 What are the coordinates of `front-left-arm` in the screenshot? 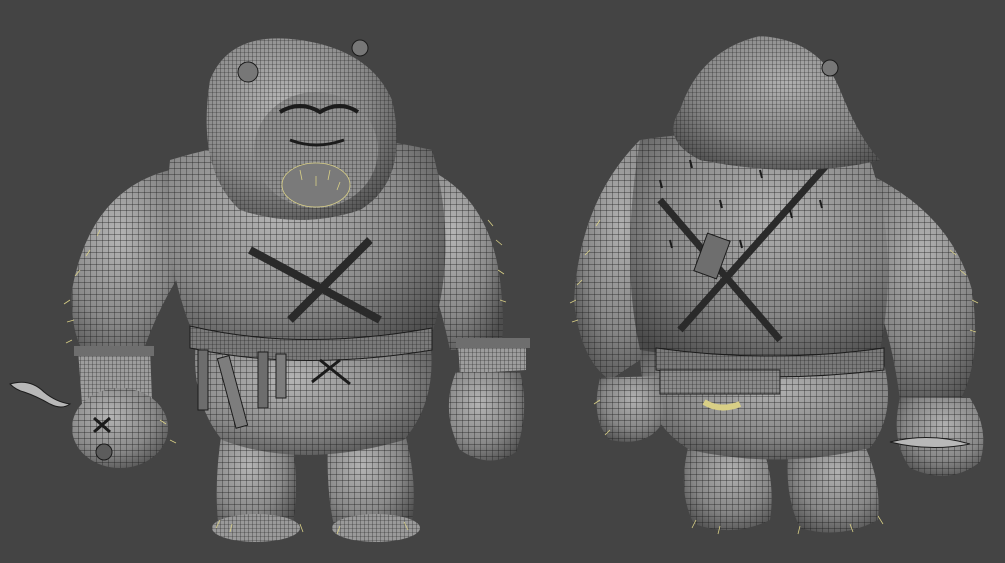 It's located at (99, 319).